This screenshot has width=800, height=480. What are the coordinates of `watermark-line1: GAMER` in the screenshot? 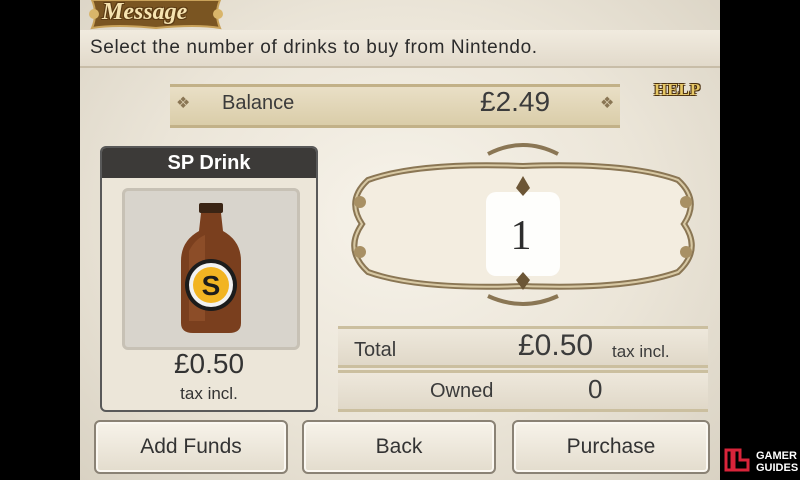 It's located at (776, 456).